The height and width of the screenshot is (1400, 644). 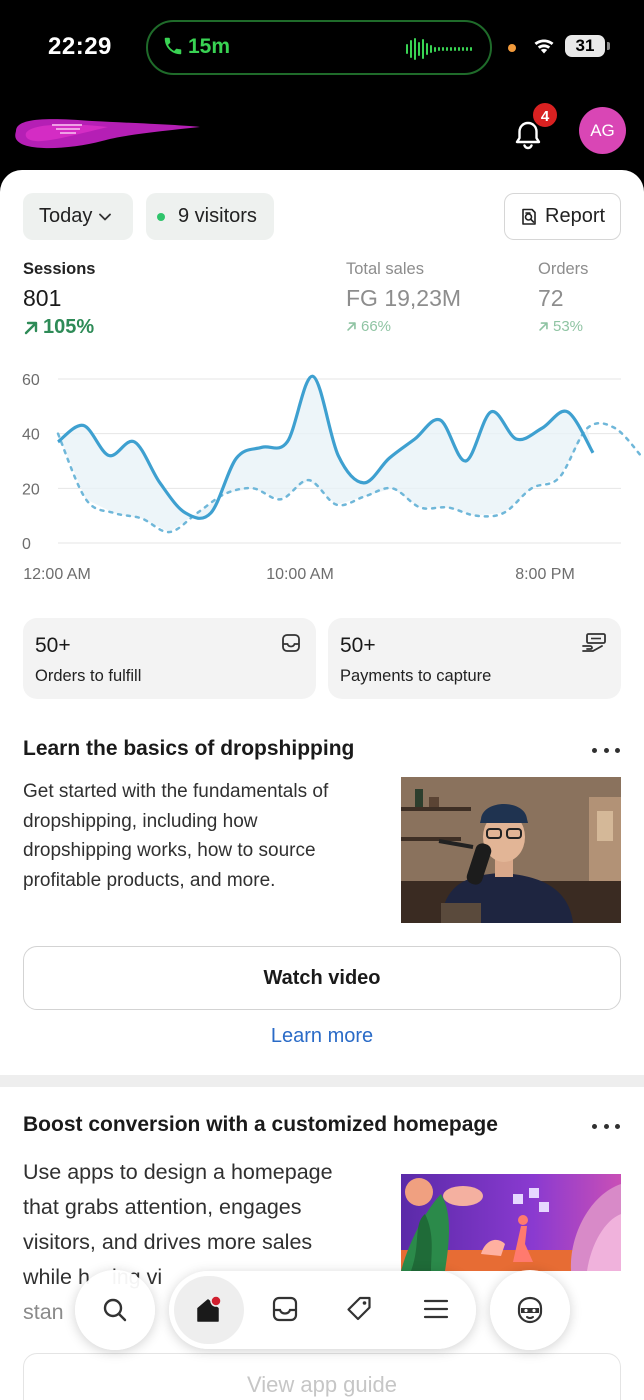 I want to click on date-range-selector: Today, so click(x=78, y=216).